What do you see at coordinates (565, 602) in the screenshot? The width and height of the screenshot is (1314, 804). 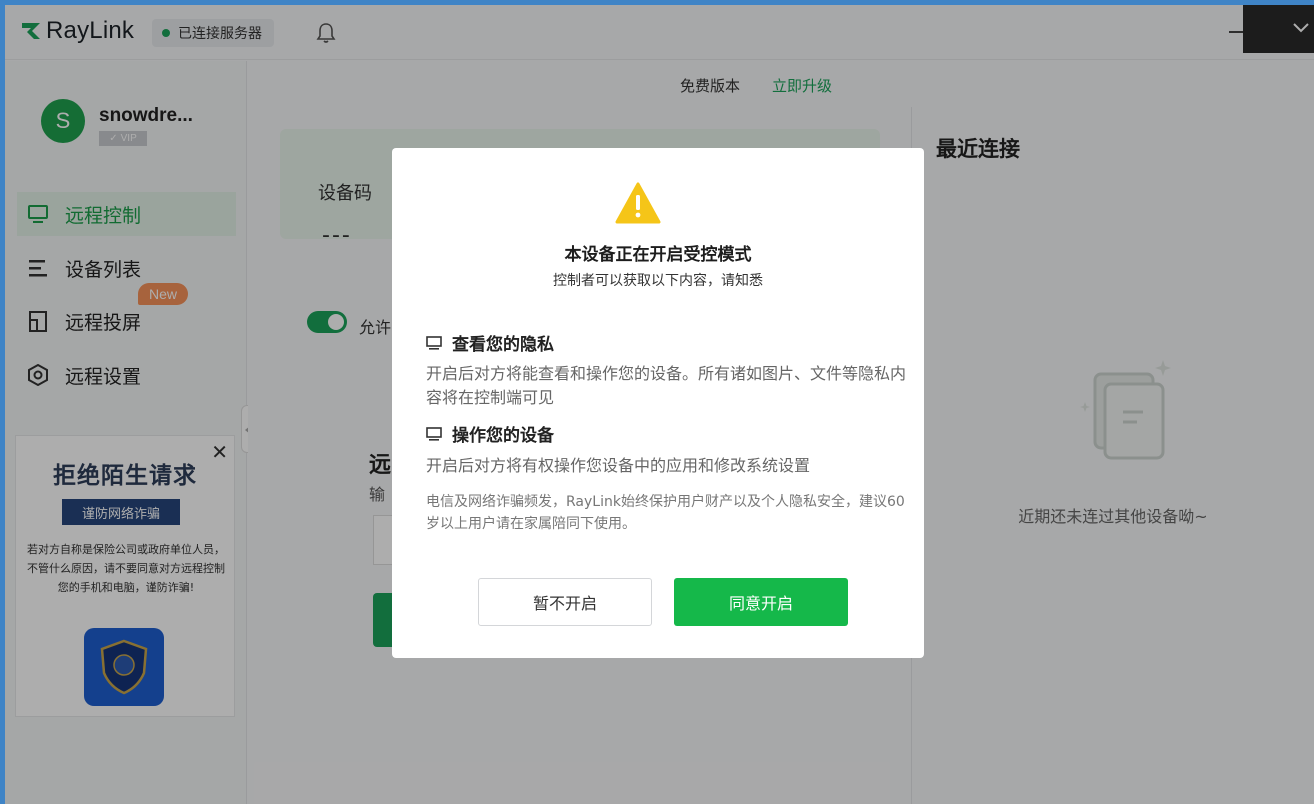 I see `decline-button: 暂不开启` at bounding box center [565, 602].